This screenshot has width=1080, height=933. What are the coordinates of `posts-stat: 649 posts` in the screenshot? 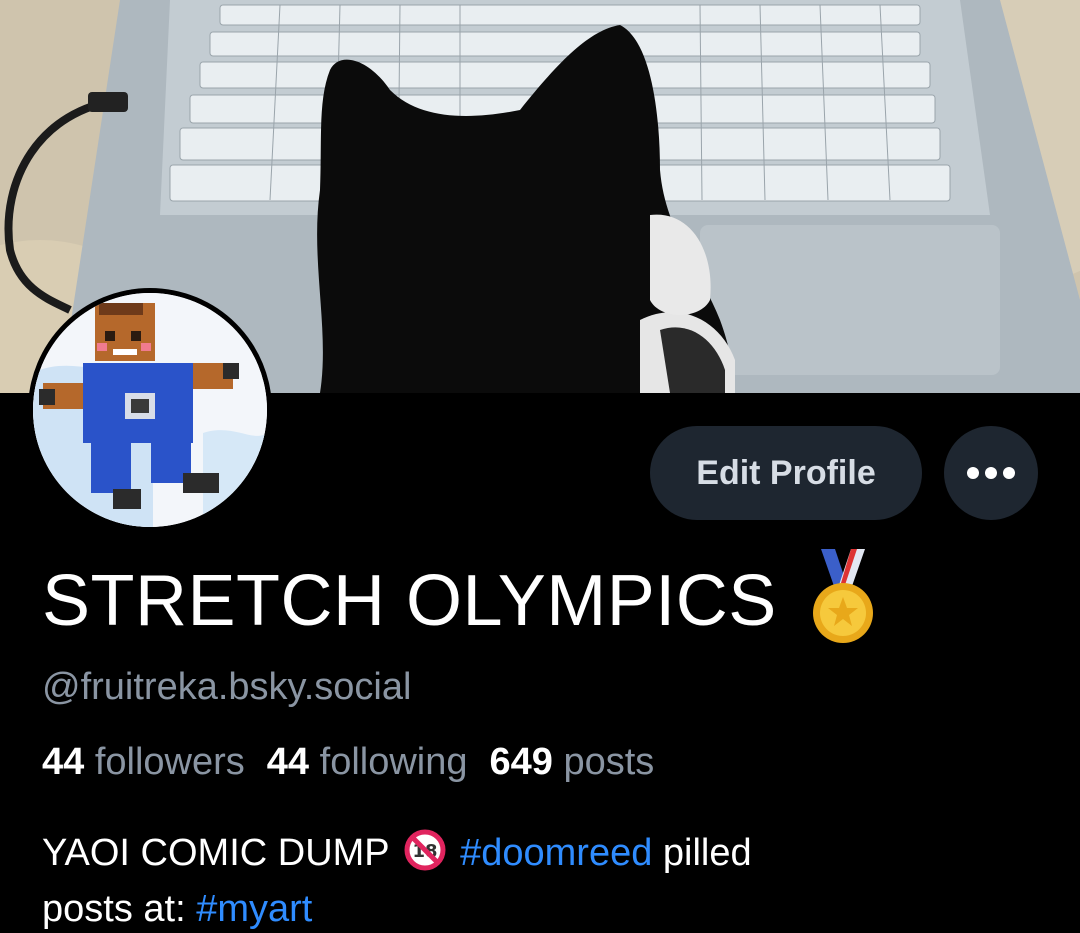 It's located at (572, 762).